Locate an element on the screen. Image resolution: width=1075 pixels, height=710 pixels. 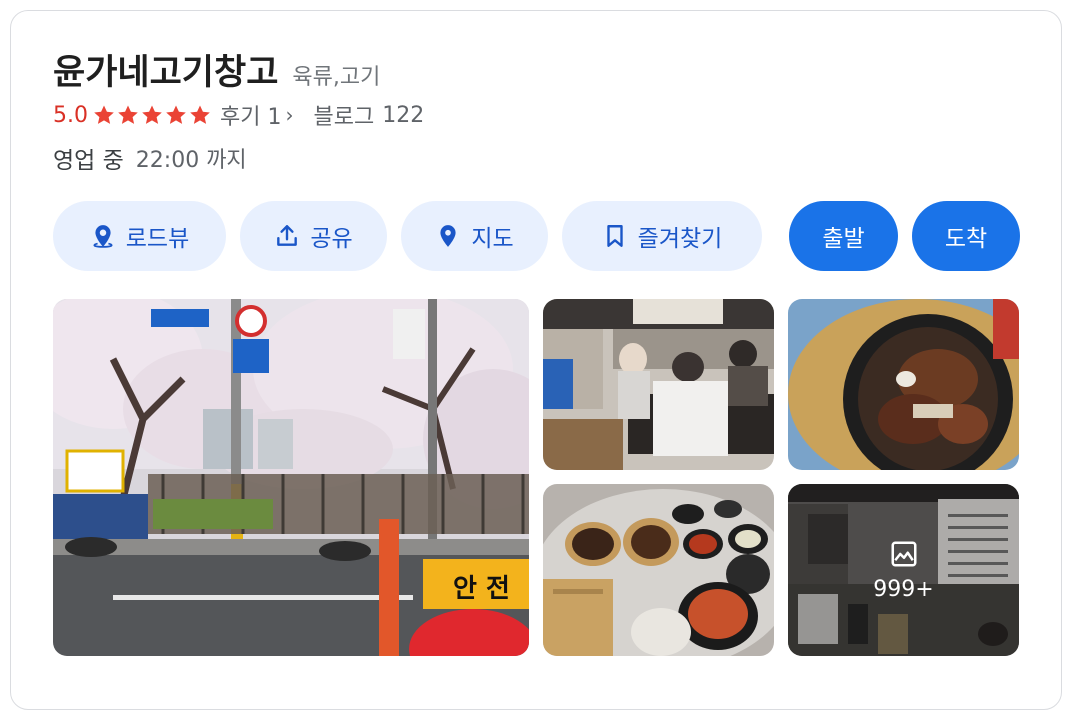
photo-grilled-meat is located at coordinates (903, 384).